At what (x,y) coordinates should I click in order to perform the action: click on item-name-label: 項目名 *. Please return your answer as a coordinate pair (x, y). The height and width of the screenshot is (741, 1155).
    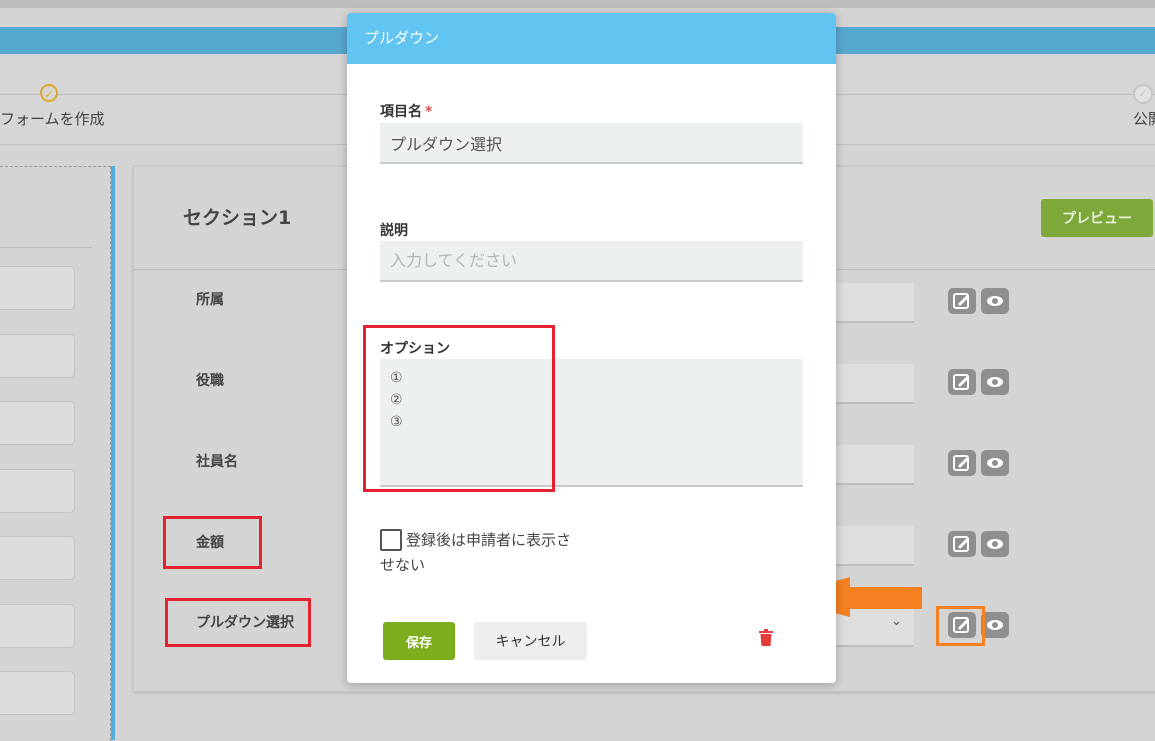
    Looking at the image, I should click on (406, 111).